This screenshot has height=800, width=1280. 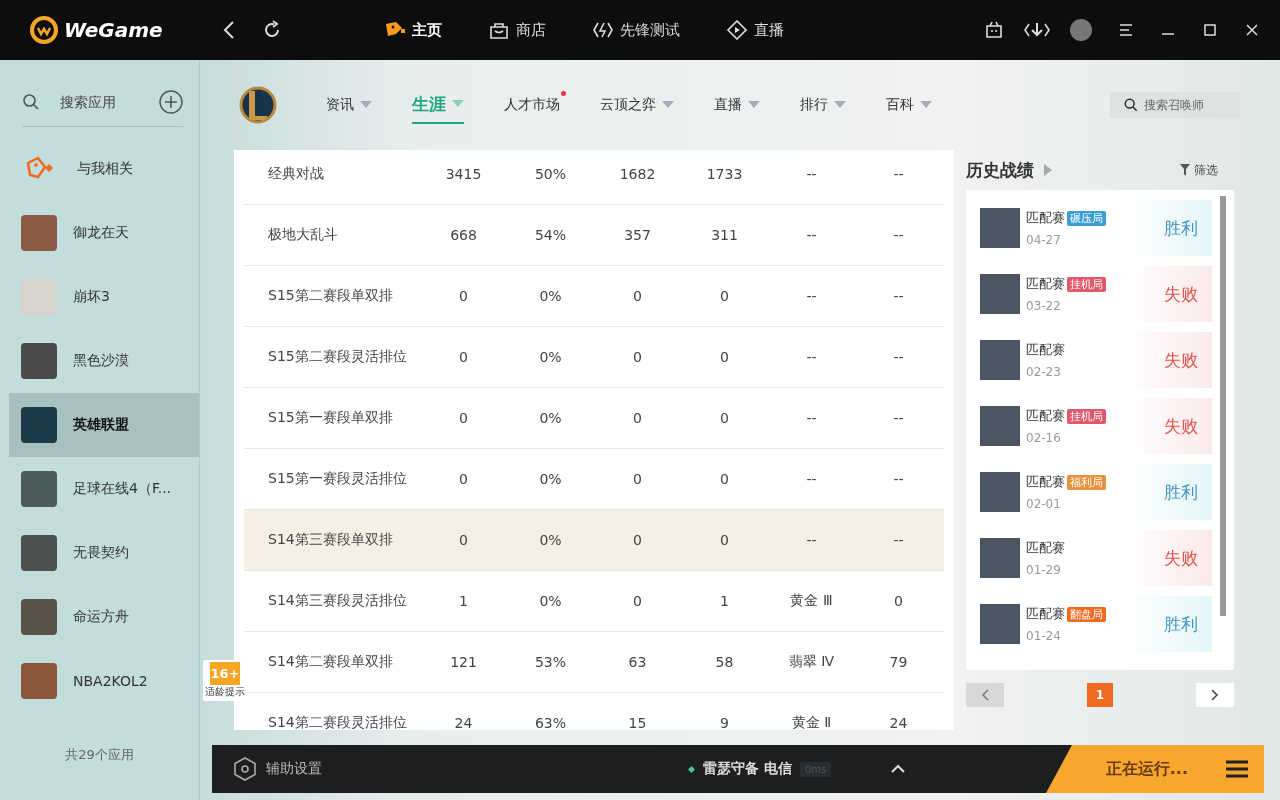 I want to click on user-avatar, so click(x=1081, y=30).